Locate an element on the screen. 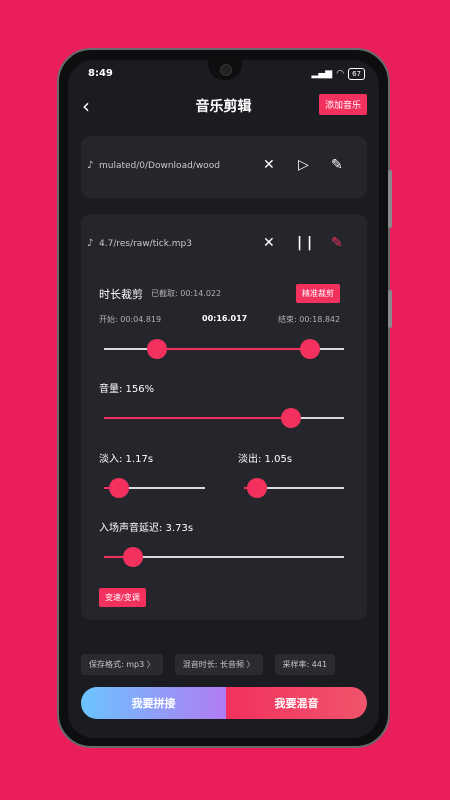 The height and width of the screenshot is (800, 450). trim-end-label: 结束: 00:18.842 is located at coordinates (309, 319).